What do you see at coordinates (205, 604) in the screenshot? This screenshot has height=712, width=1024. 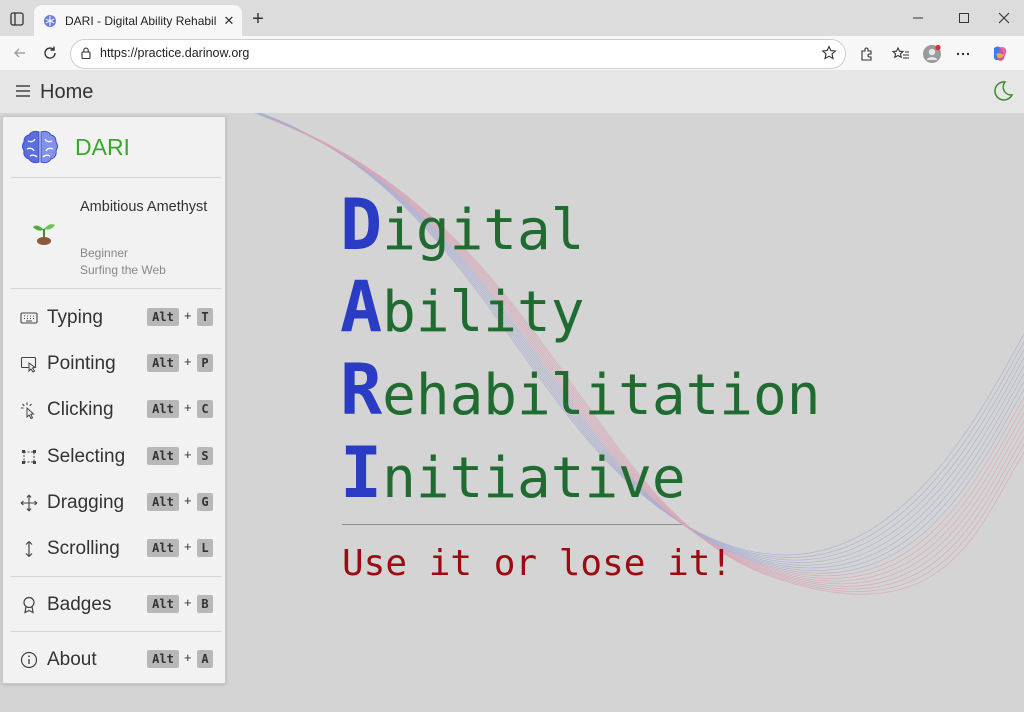 I see `kbd-key: B` at bounding box center [205, 604].